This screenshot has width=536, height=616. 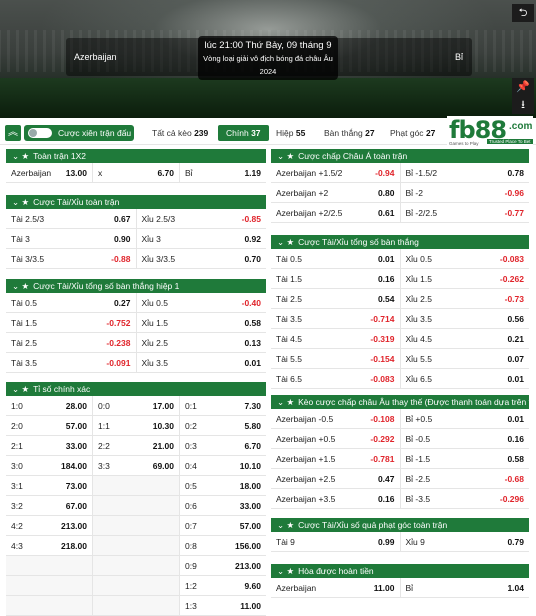 What do you see at coordinates (40, 133) in the screenshot?
I see `toggle-switch` at bounding box center [40, 133].